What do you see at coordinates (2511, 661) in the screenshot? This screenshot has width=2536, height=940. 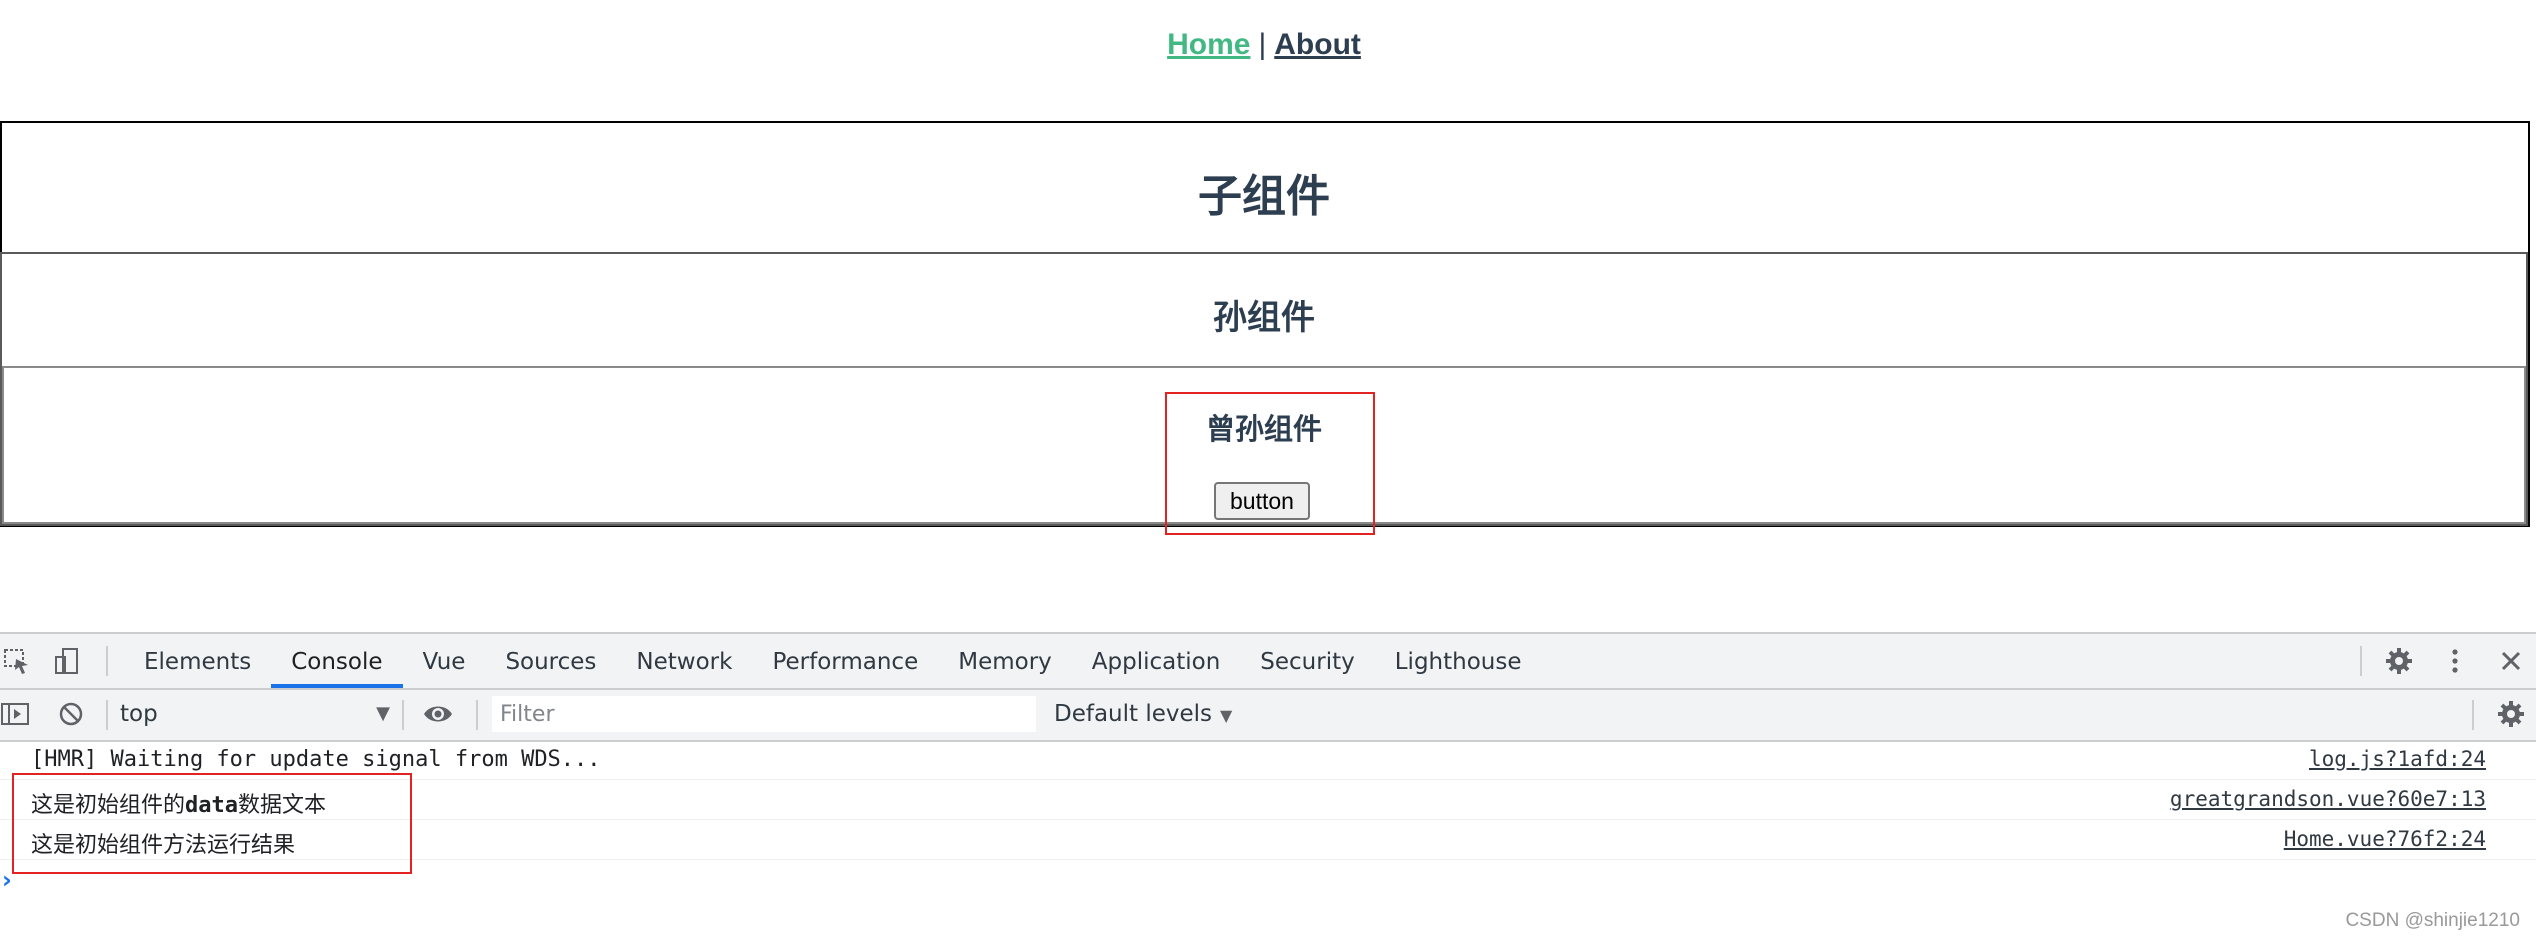 I see `close-icon` at bounding box center [2511, 661].